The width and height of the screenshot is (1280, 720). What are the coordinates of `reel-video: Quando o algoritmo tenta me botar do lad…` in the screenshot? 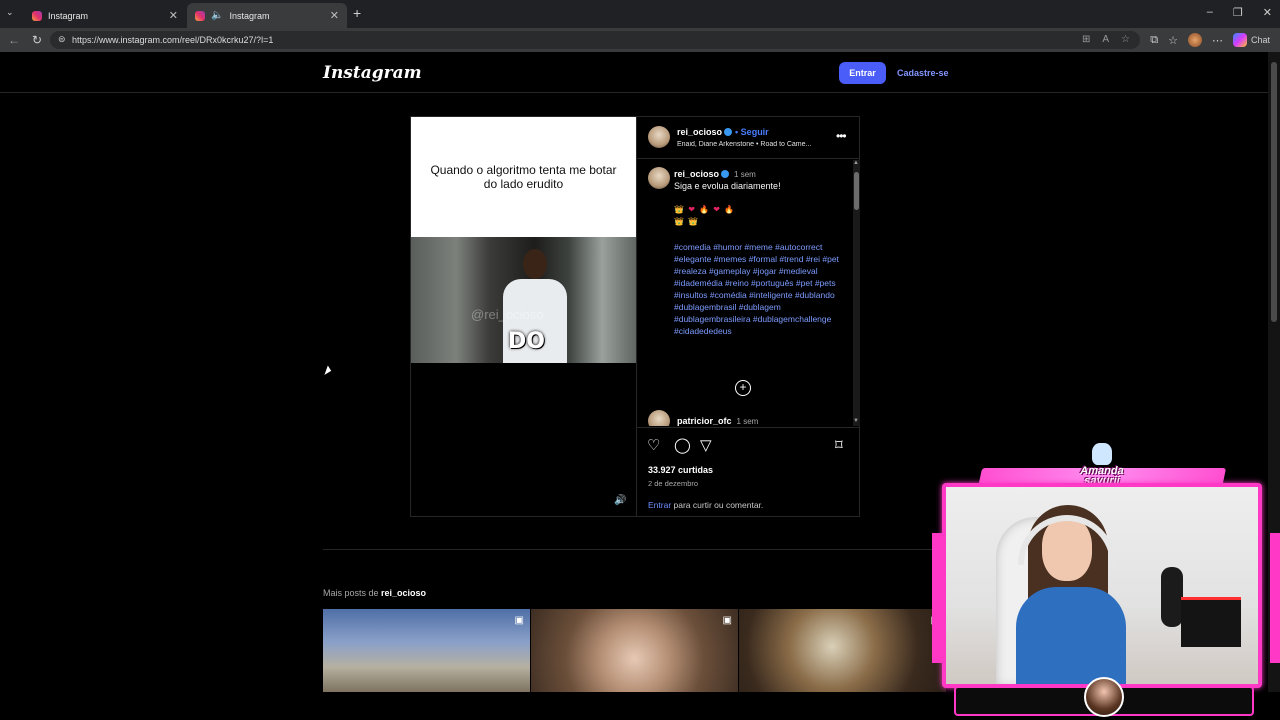 It's located at (523, 316).